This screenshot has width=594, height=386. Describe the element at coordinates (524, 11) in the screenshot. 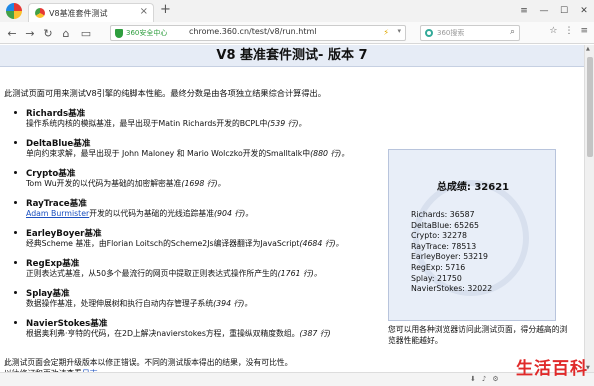

I see `menu-icon: ≡` at that location.